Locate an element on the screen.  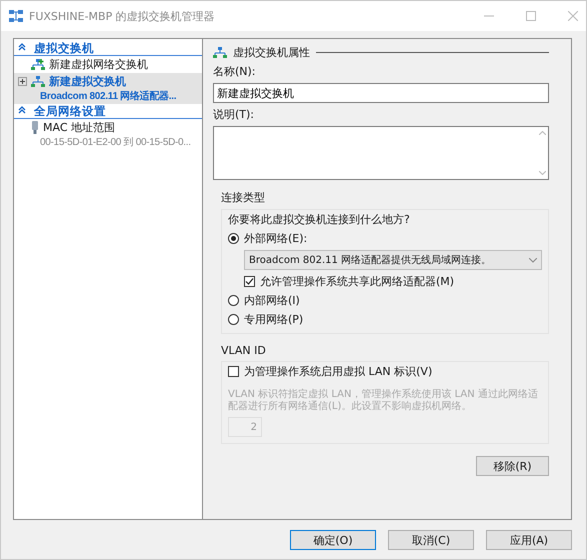
dialog-button: 确定(O) is located at coordinates (333, 540).